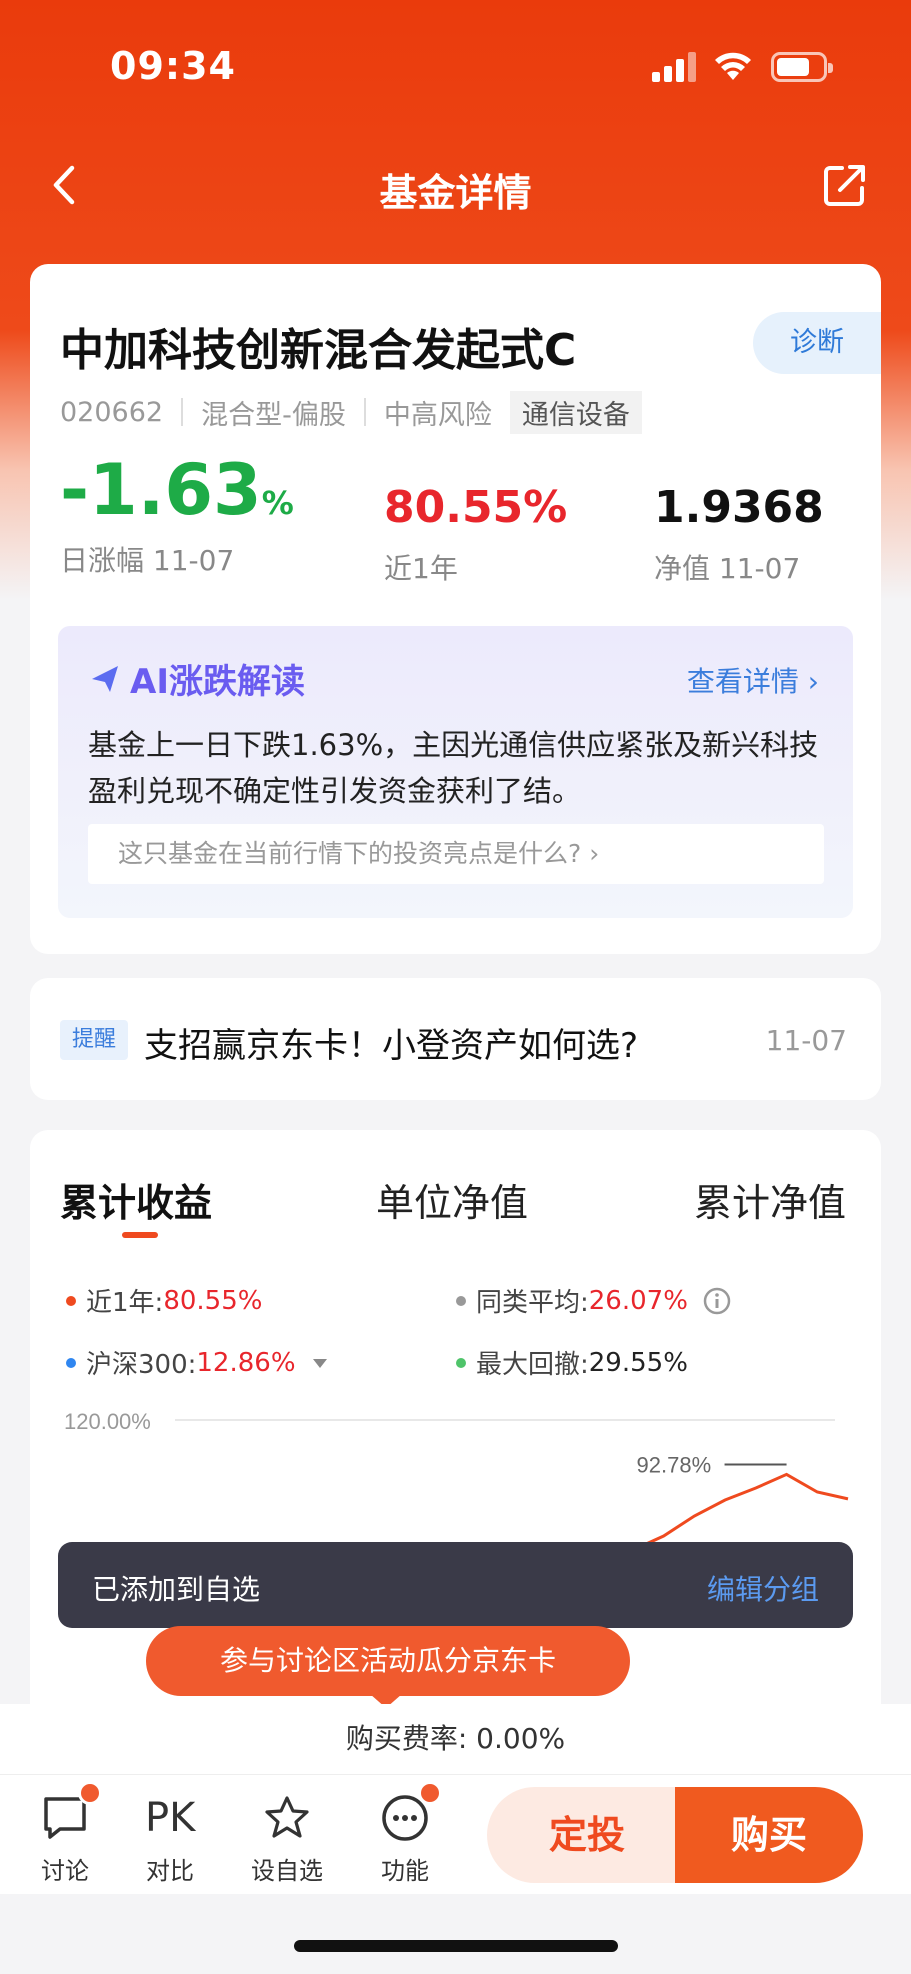  I want to click on purchase-fee-rate: 购买费率: 0.00%, so click(455, 1739).